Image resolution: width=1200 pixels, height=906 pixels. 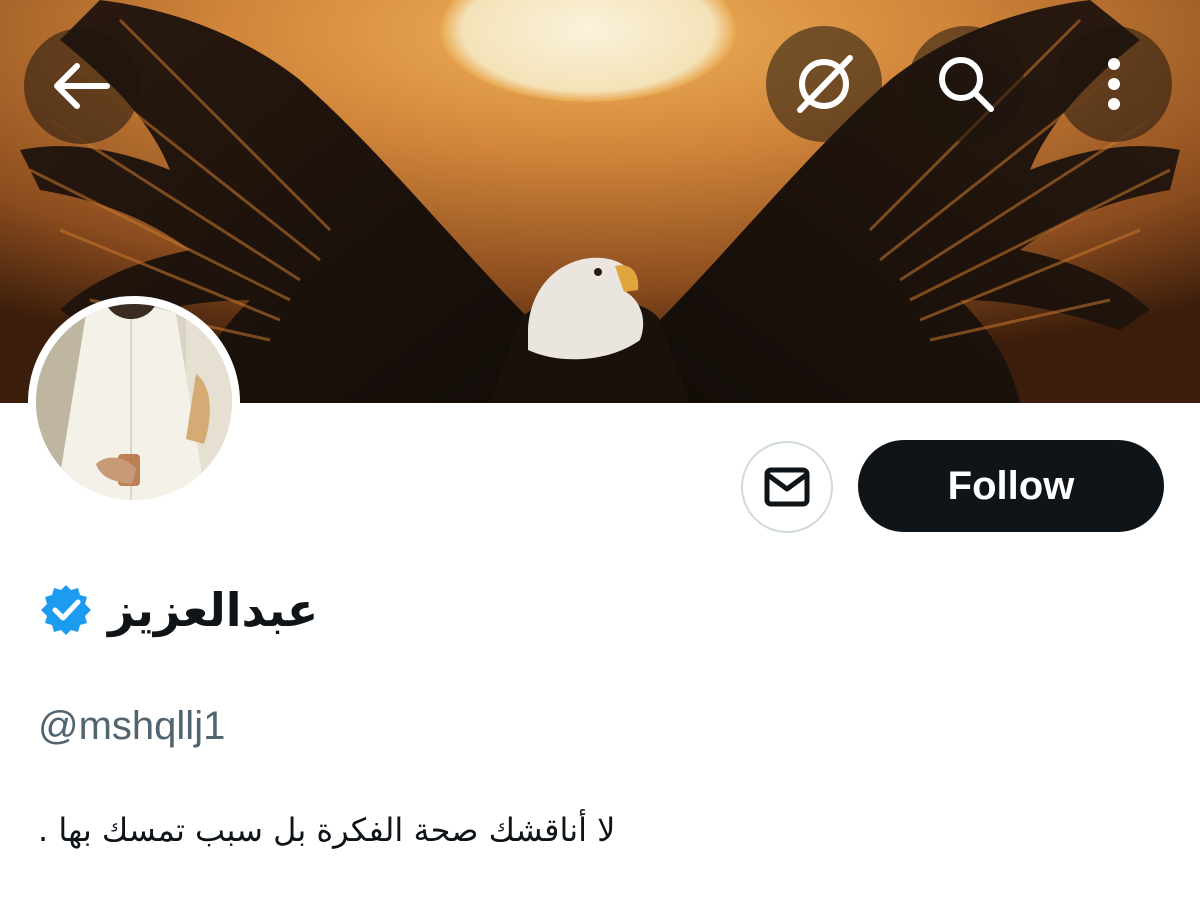 I want to click on avatar, so click(x=134, y=402).